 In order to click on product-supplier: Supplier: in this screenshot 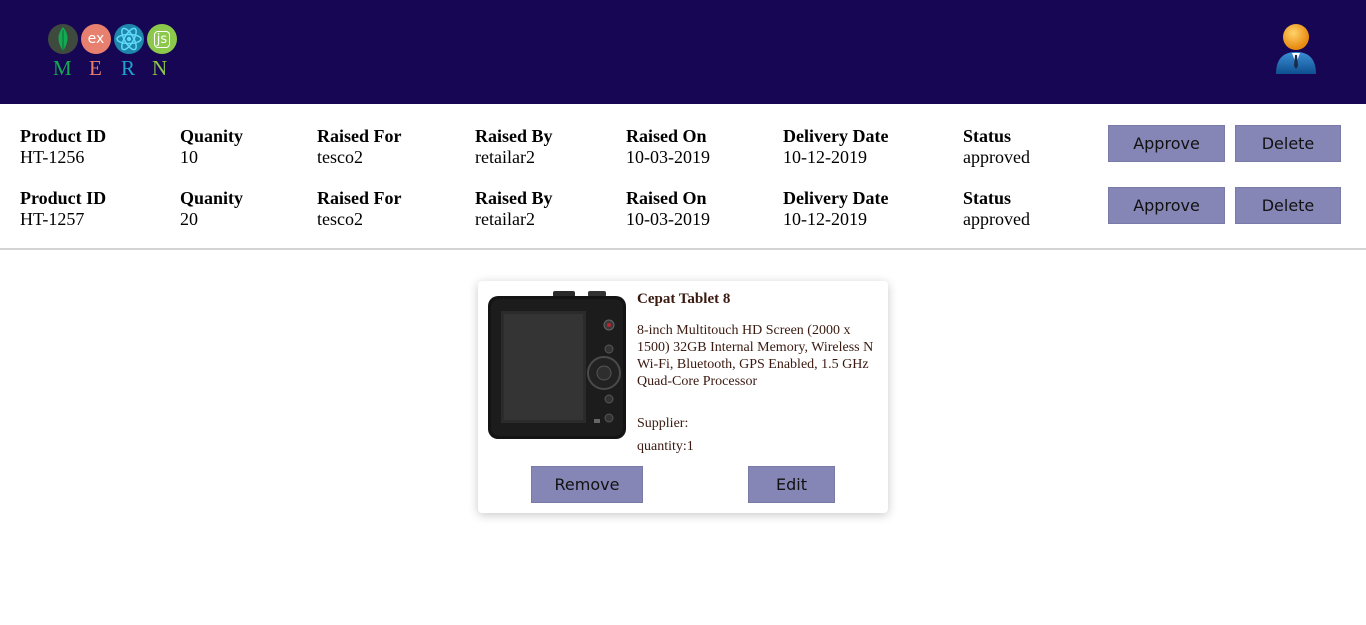, I will do `click(663, 423)`.